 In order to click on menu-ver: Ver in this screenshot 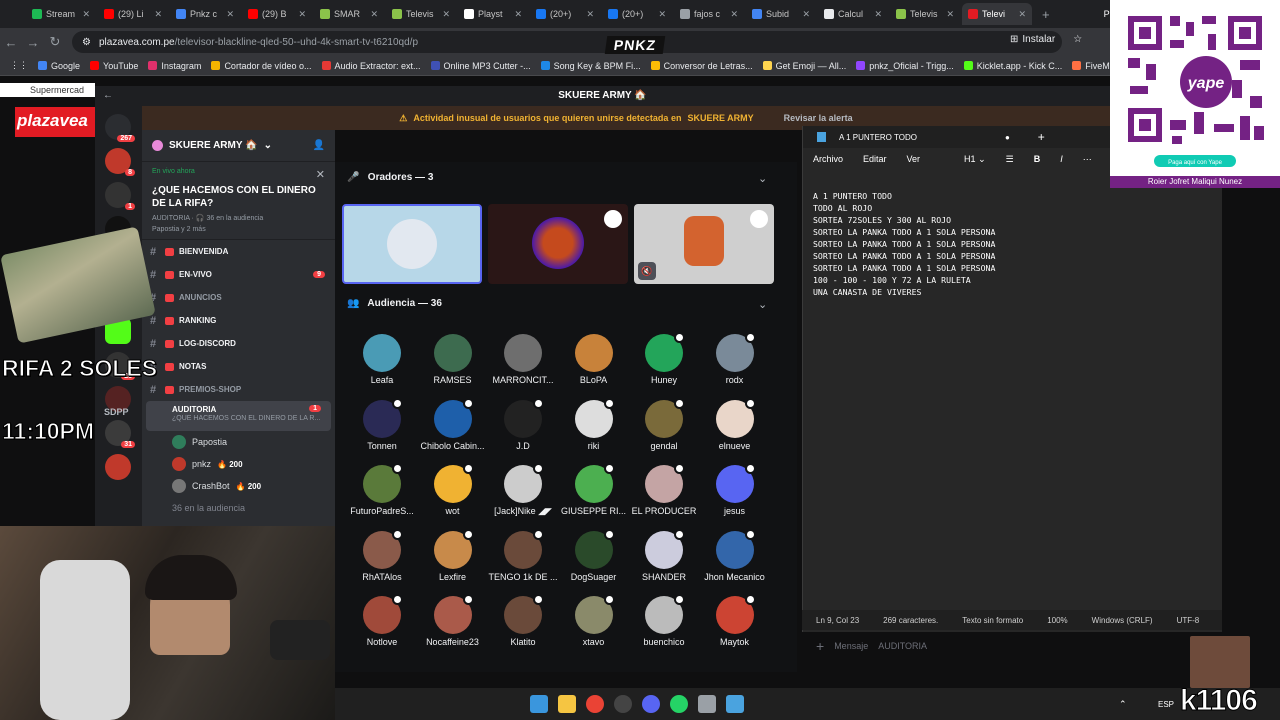, I will do `click(914, 159)`.